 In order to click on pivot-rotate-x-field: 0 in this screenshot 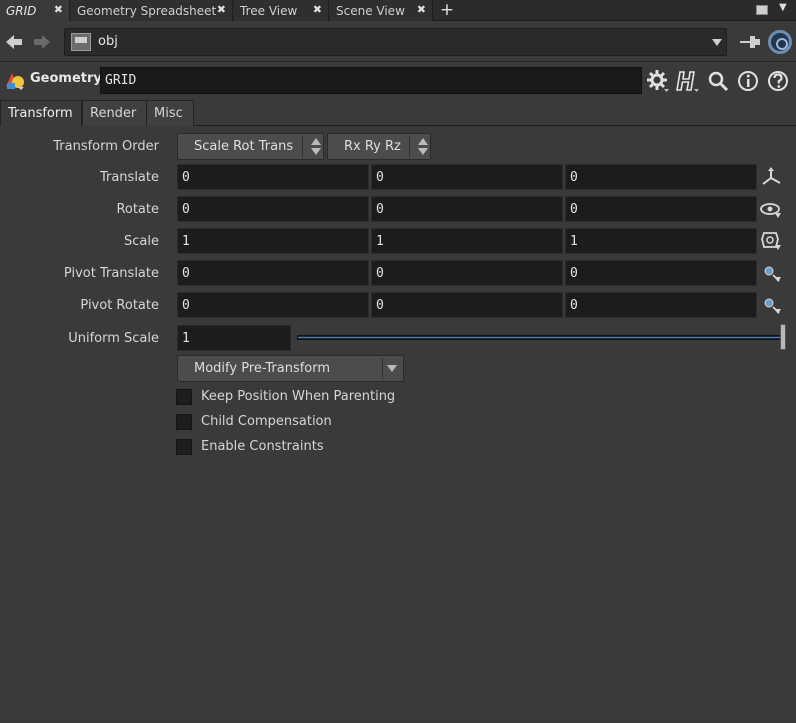, I will do `click(273, 305)`.